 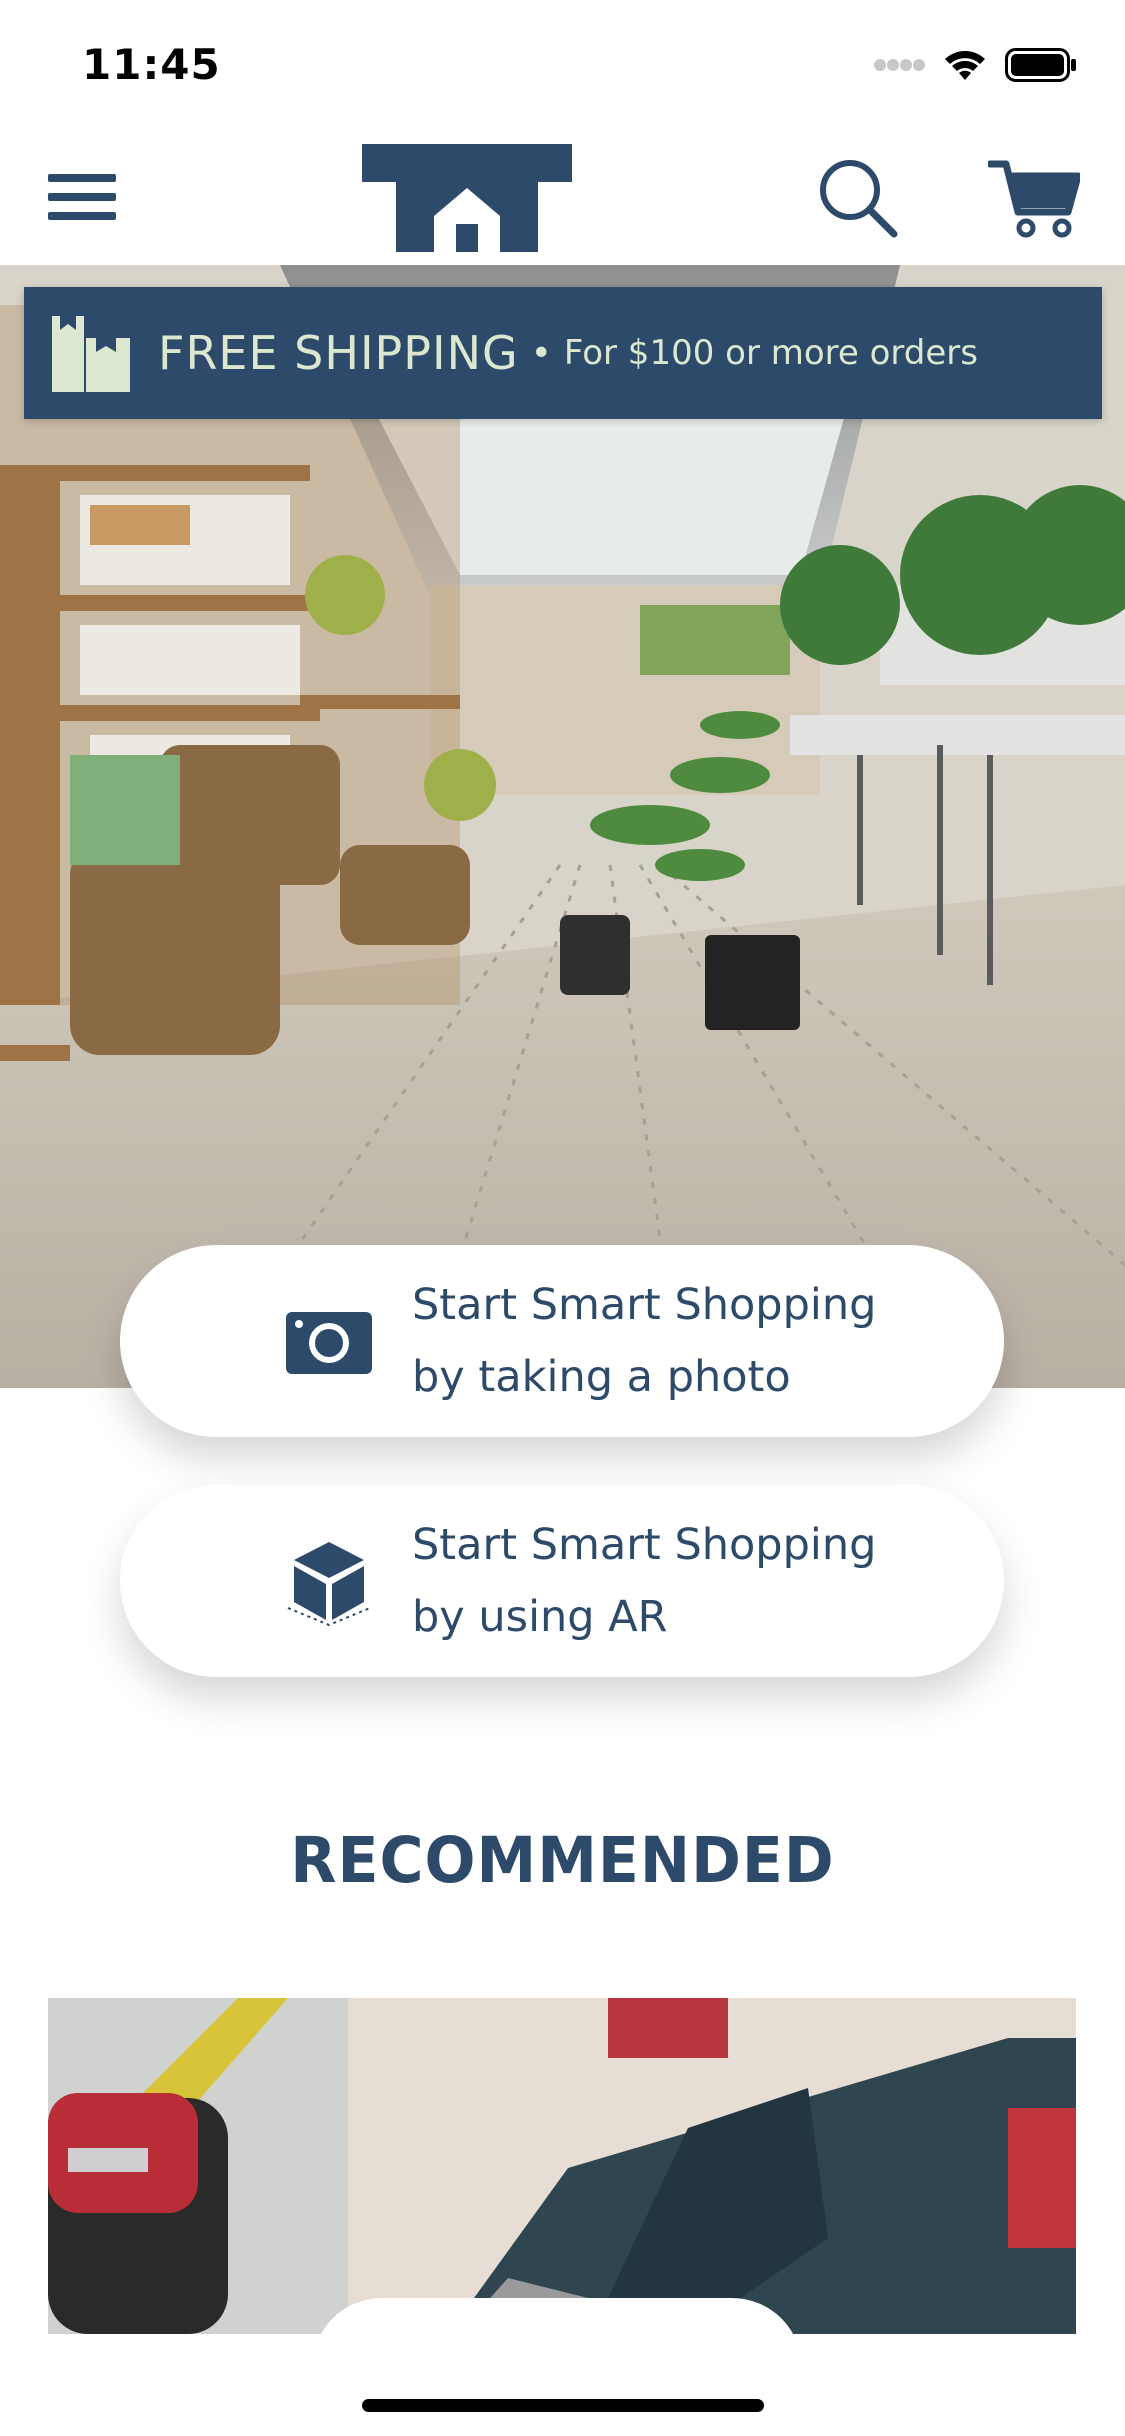 I want to click on recommended-product-card, so click(x=562, y=2166).